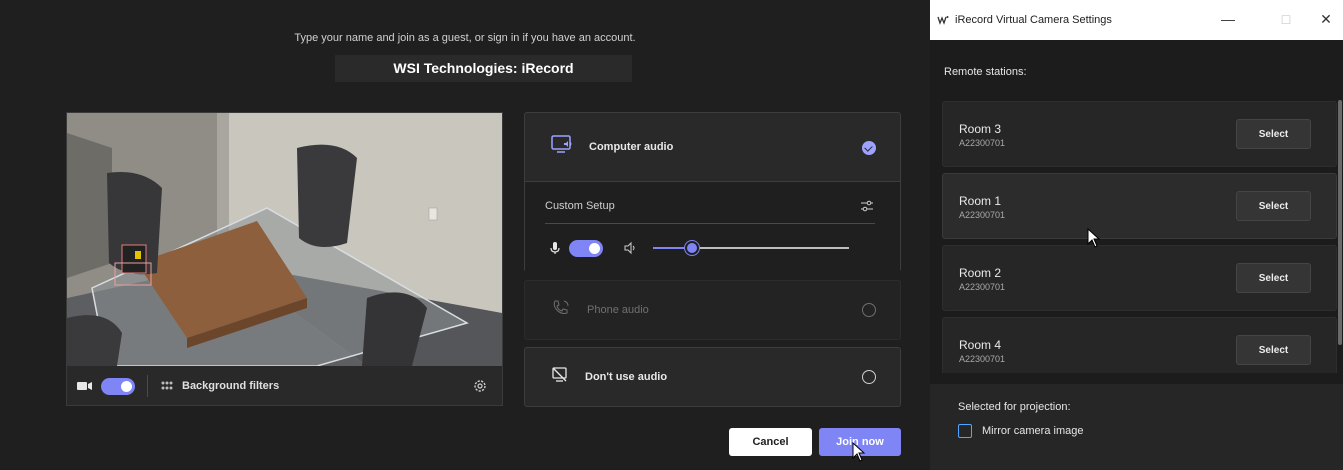  I want to click on dont-use-audio-option: Don't use audio, so click(712, 377).